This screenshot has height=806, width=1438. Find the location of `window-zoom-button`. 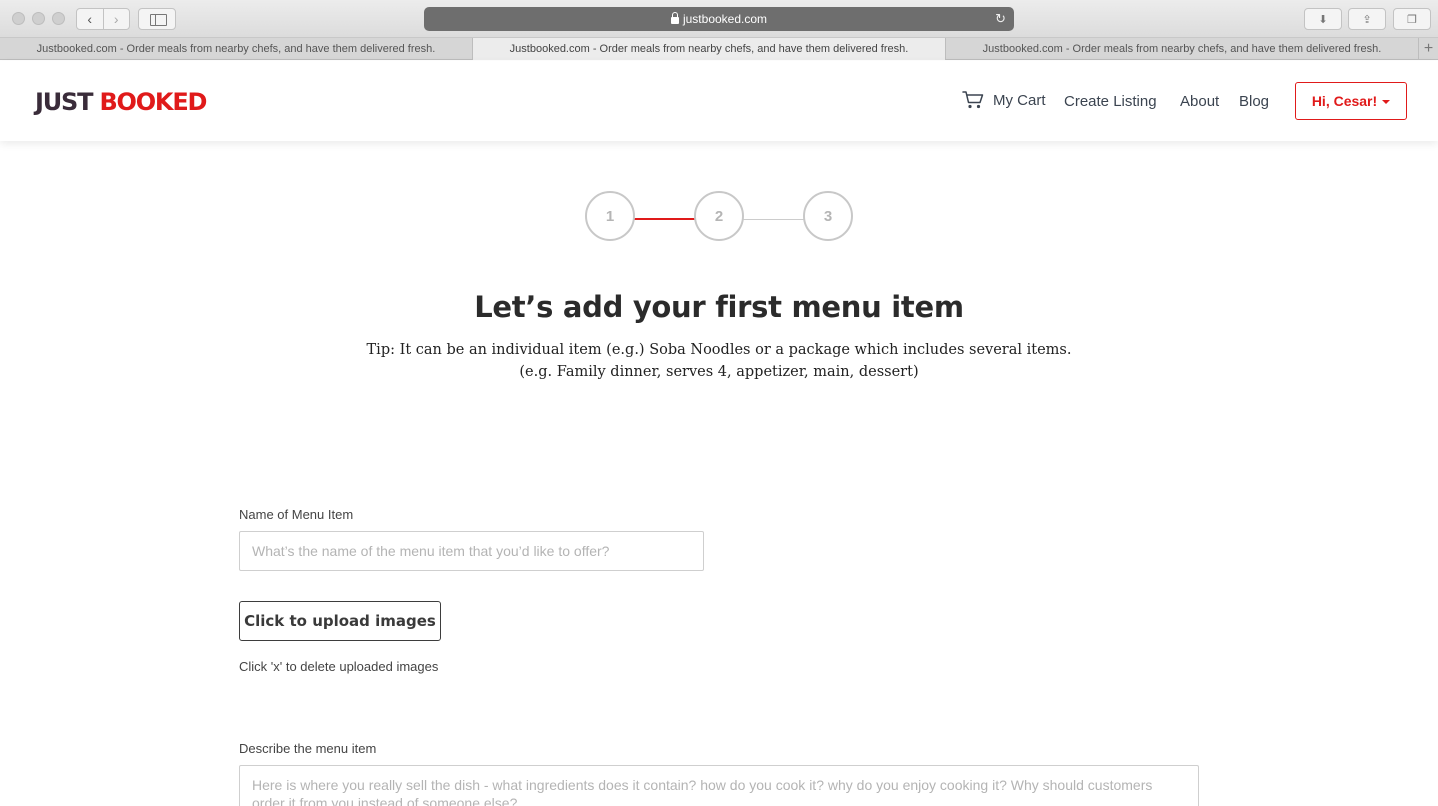

window-zoom-button is located at coordinates (58, 18).